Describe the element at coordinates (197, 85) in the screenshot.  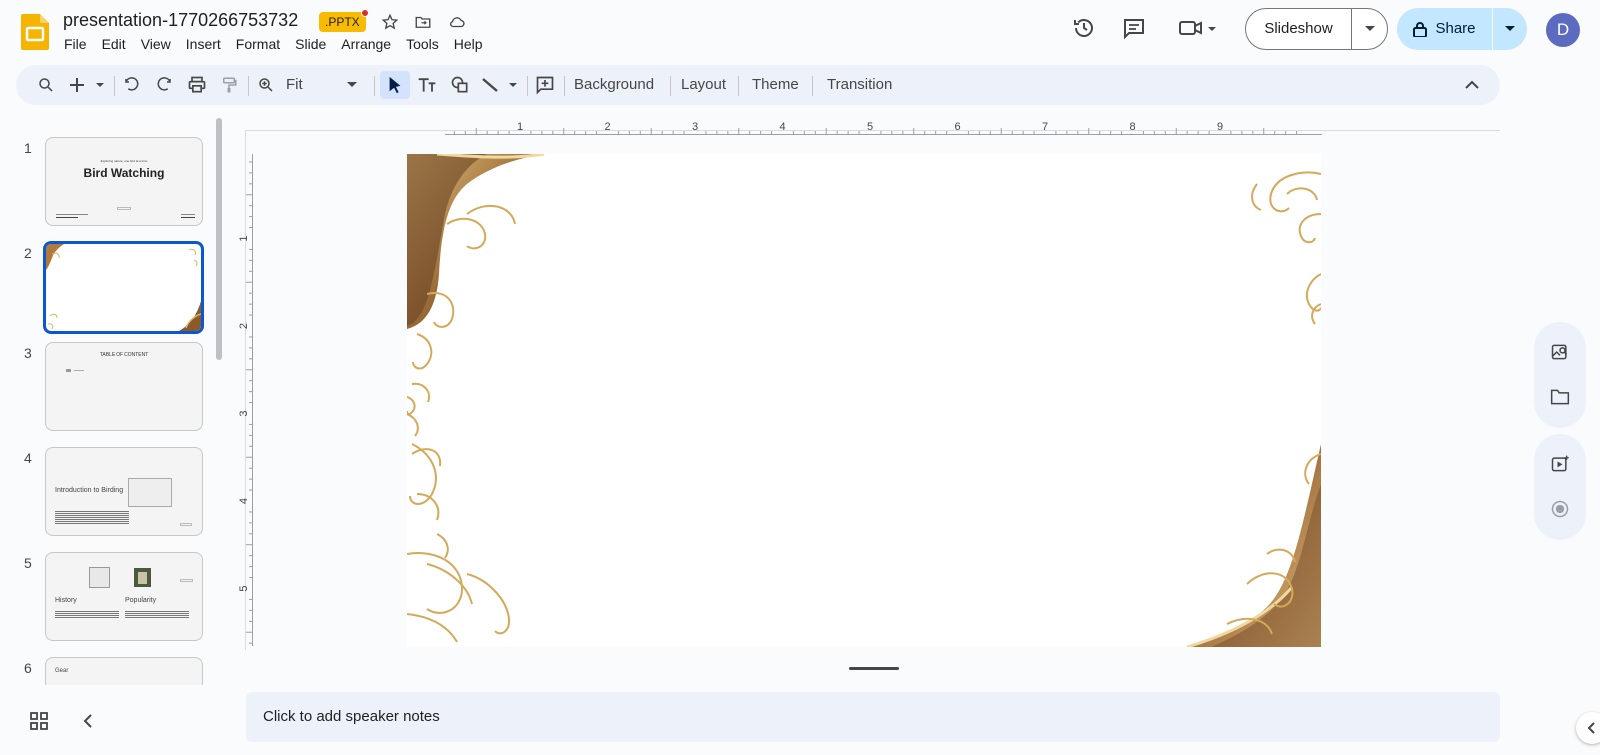
I see `print-icon` at that location.